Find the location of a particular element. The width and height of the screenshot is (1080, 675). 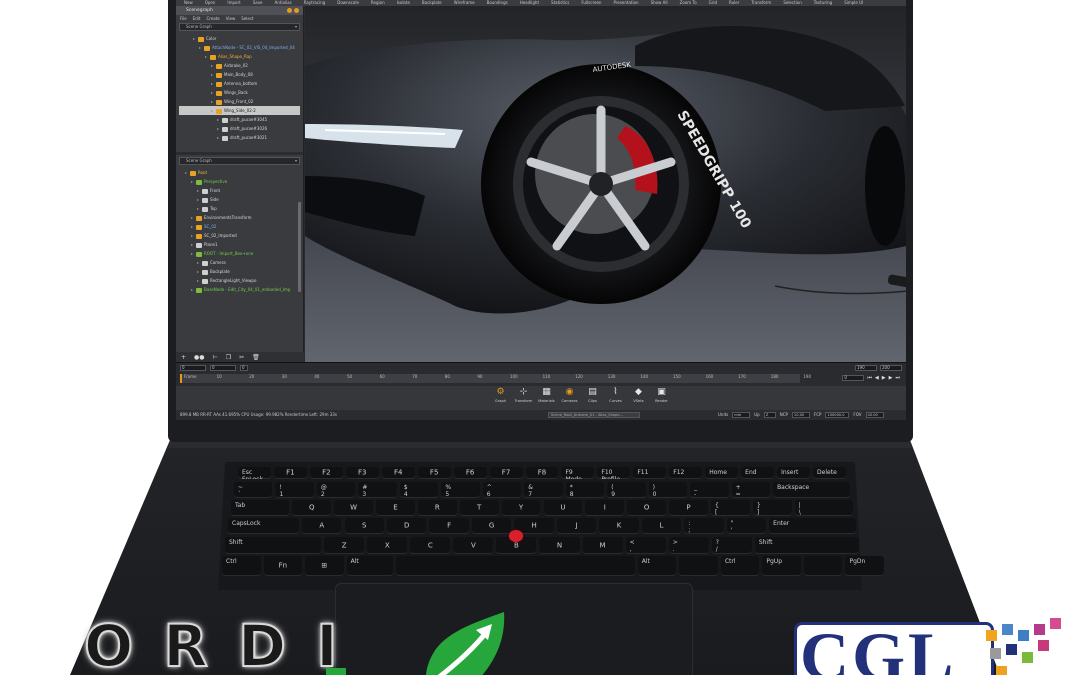

key: End is located at coordinates (758, 473).